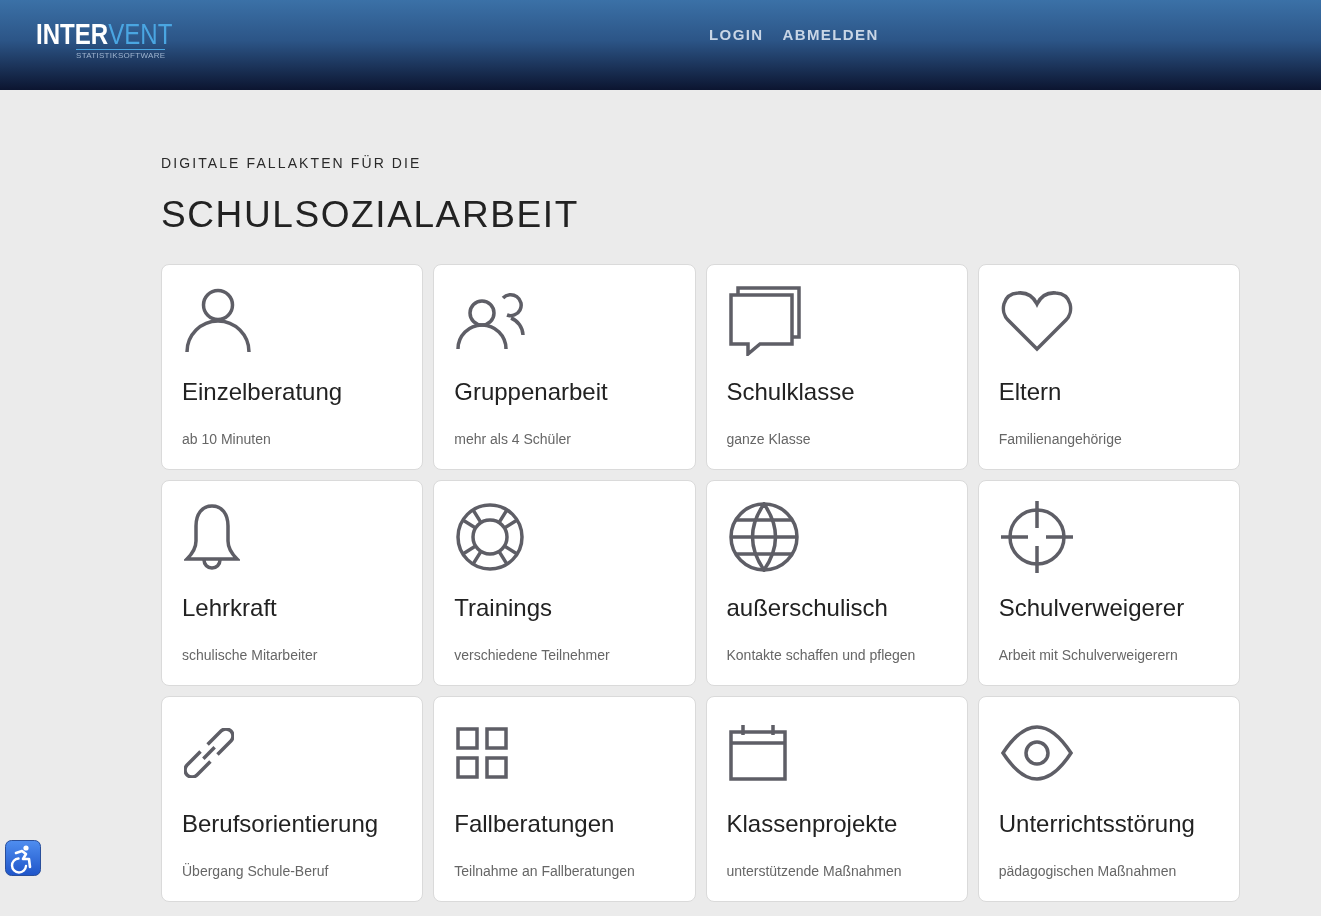 The image size is (1321, 916). What do you see at coordinates (250, 655) in the screenshot?
I see `card-subtitle: schulische Mitarbeiter` at bounding box center [250, 655].